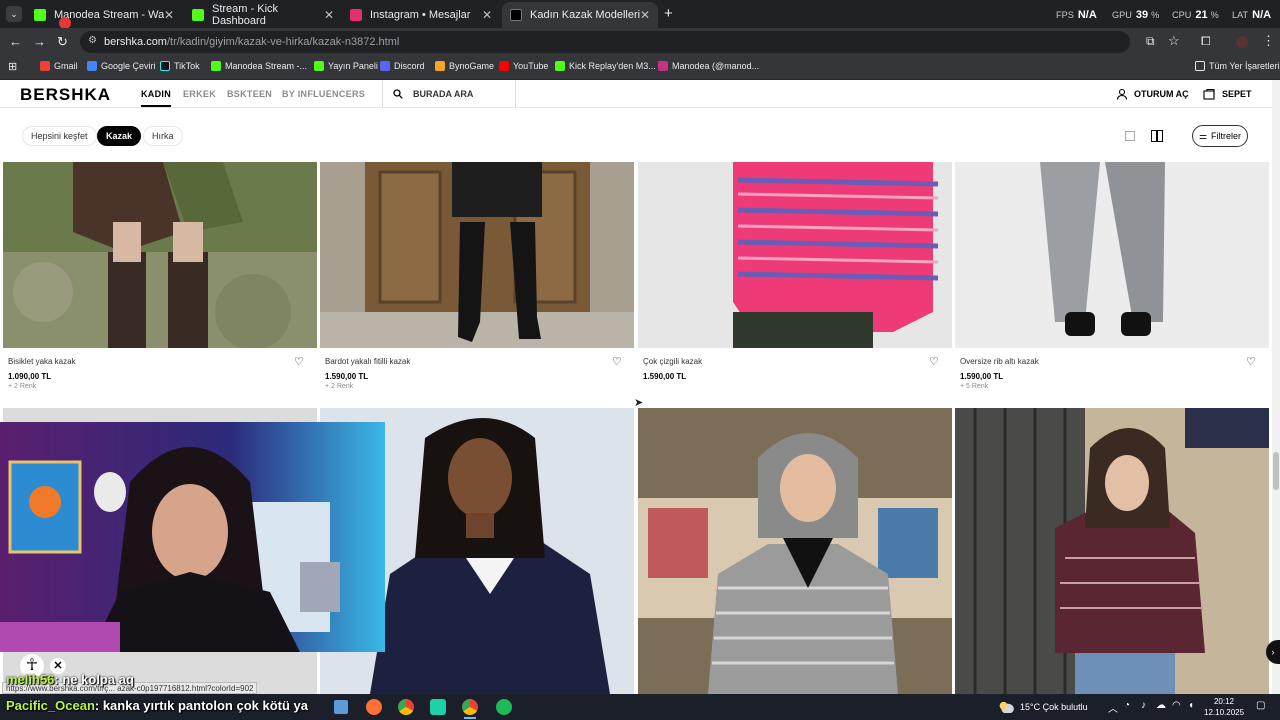 The height and width of the screenshot is (720, 1280). Describe the element at coordinates (121, 66) in the screenshot. I see `bookmark-google-ceviri: Google Çeviri` at that location.